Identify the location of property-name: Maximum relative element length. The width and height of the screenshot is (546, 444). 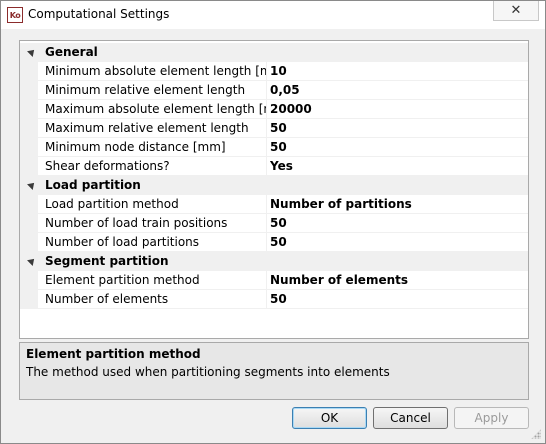
(147, 128).